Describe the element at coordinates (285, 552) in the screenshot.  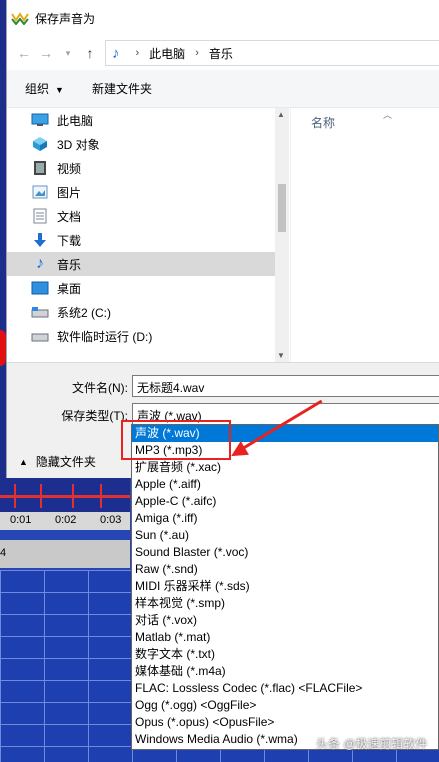
I see `file-type-option: Sound Blaster (*.voc)` at that location.